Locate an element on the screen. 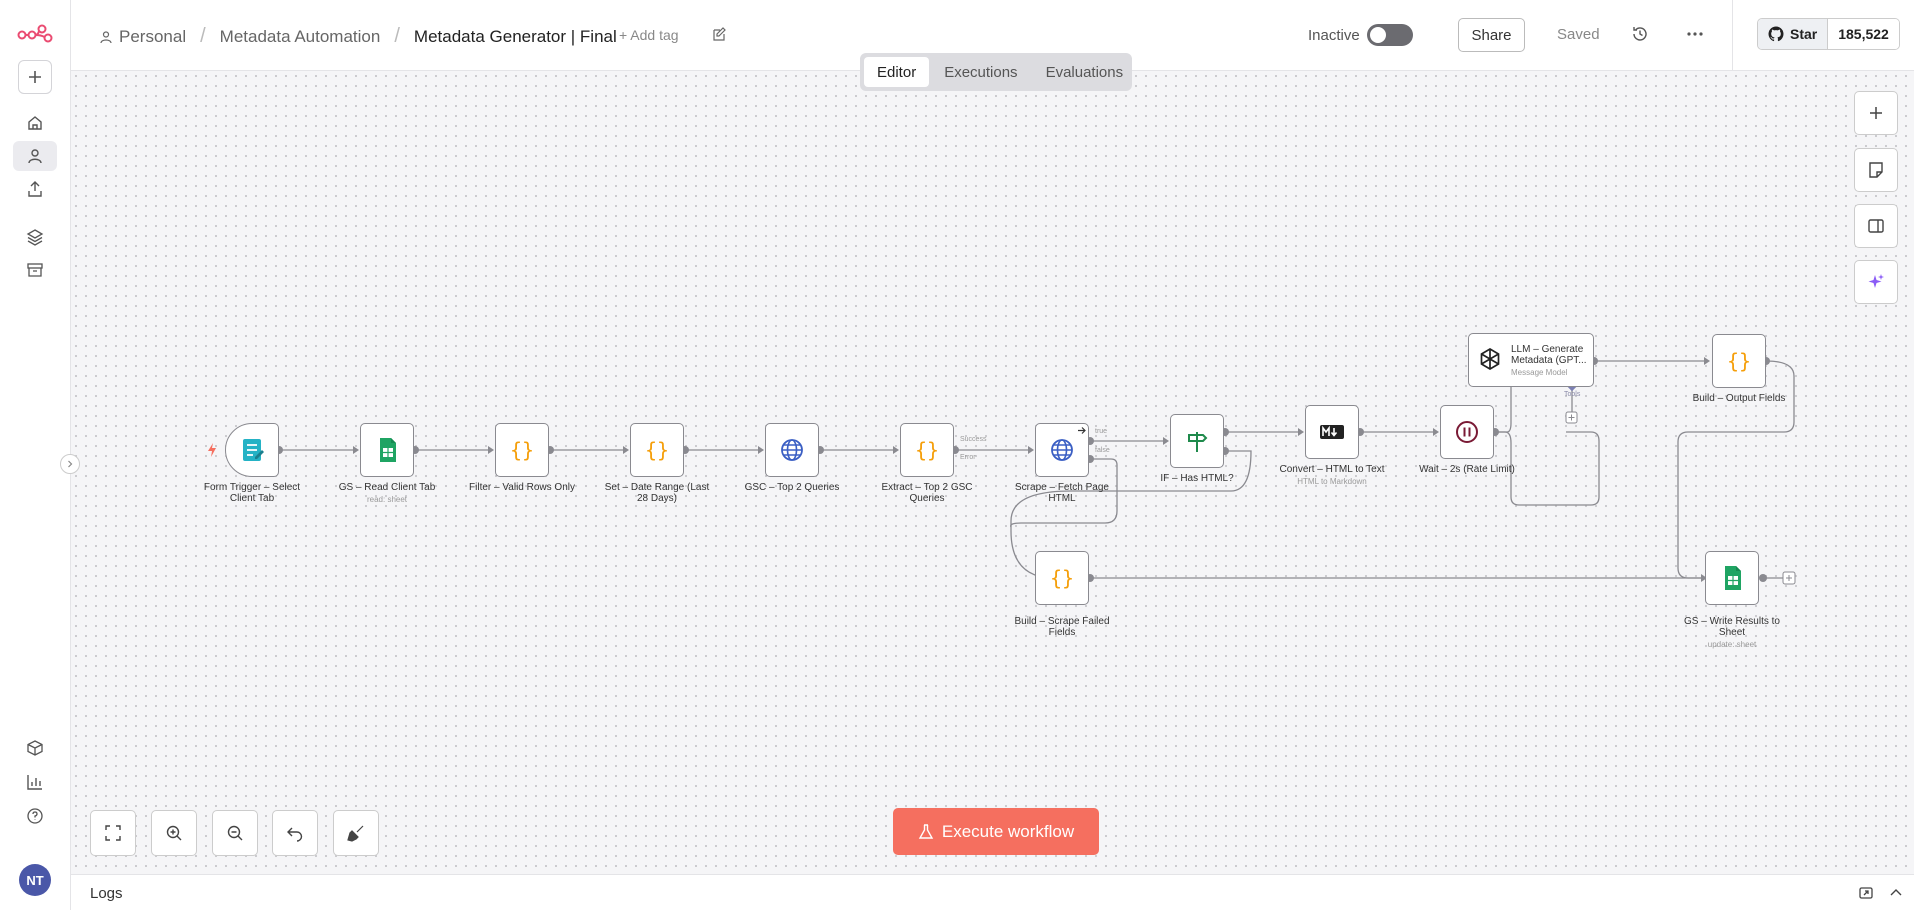  node-wait is located at coordinates (1467, 432).